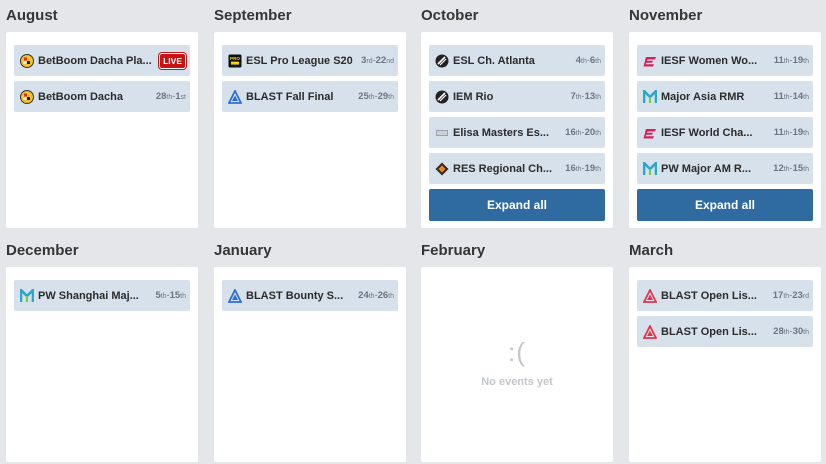 Image resolution: width=826 pixels, height=464 pixels. I want to click on event-item: PW Major AM R... 12th-15th, so click(725, 168).